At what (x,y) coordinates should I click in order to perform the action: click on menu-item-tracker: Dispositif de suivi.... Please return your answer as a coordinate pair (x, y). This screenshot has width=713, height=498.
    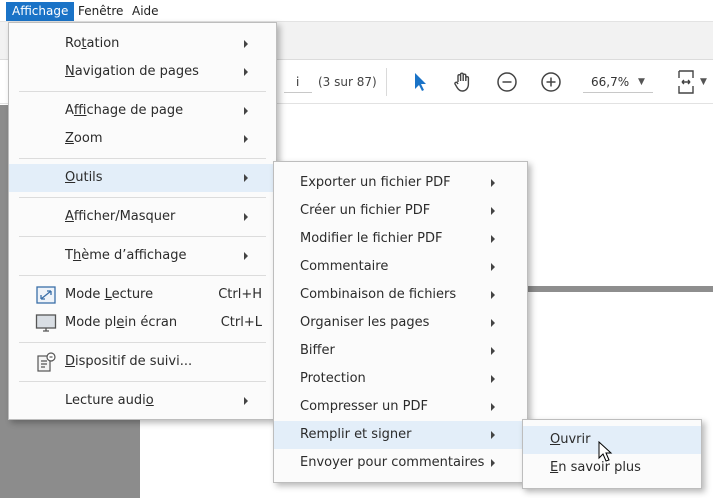
    Looking at the image, I should click on (142, 362).